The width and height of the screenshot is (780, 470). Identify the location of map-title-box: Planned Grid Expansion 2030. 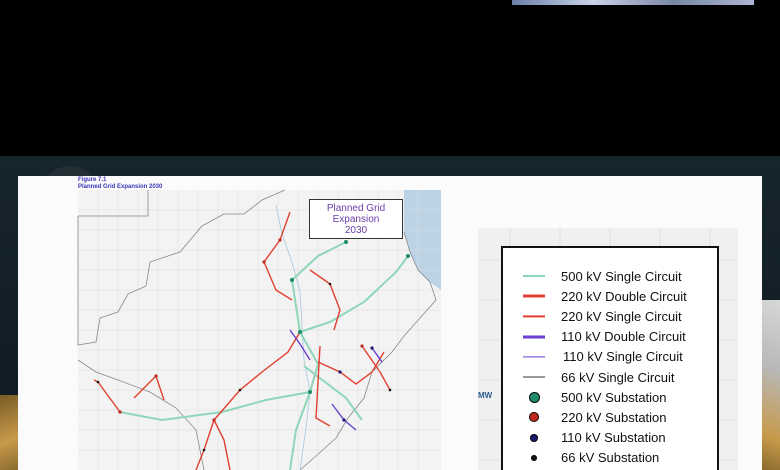
(356, 219).